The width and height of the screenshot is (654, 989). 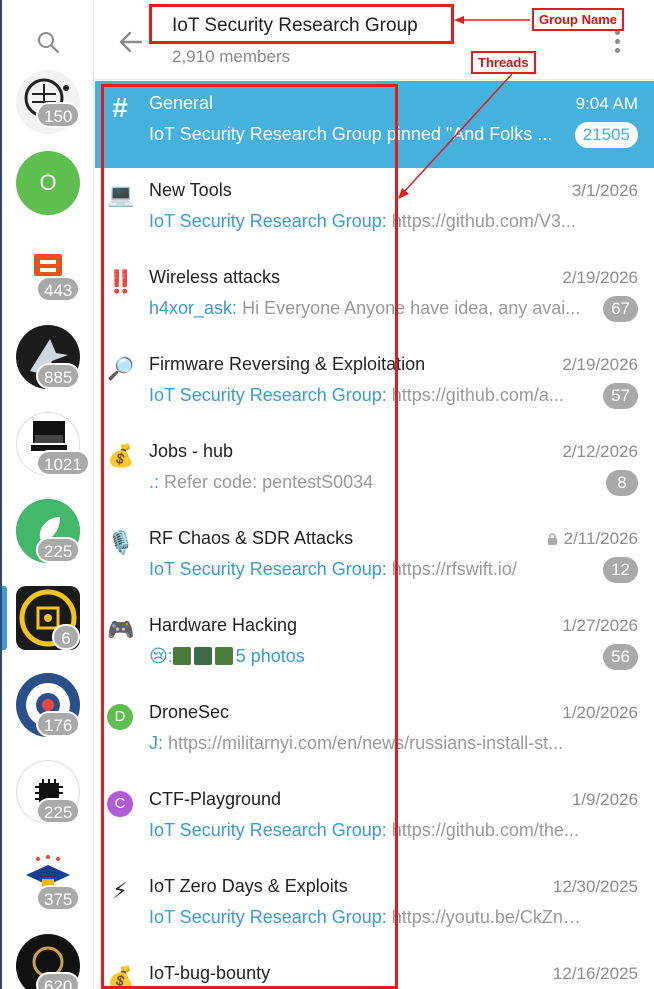 I want to click on unread-count-badge: 21505, so click(x=606, y=135).